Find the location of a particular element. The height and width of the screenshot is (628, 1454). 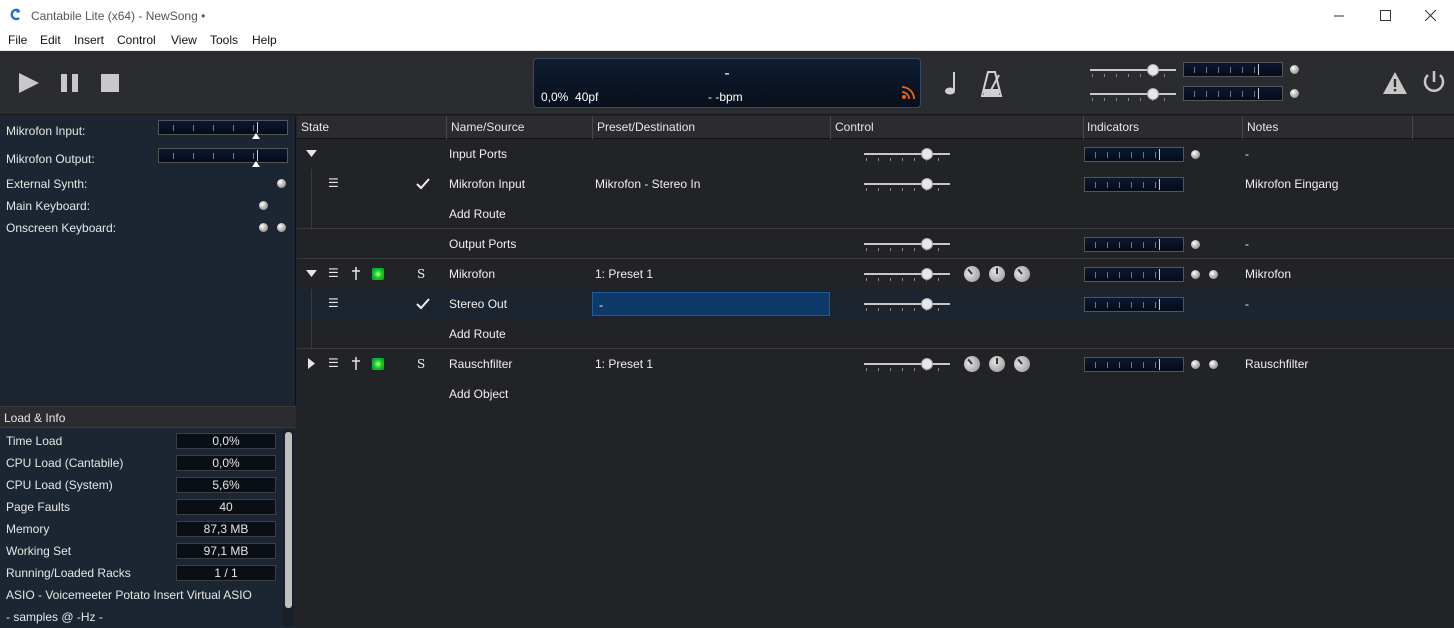

menu-insert: Insert is located at coordinates (89, 40).